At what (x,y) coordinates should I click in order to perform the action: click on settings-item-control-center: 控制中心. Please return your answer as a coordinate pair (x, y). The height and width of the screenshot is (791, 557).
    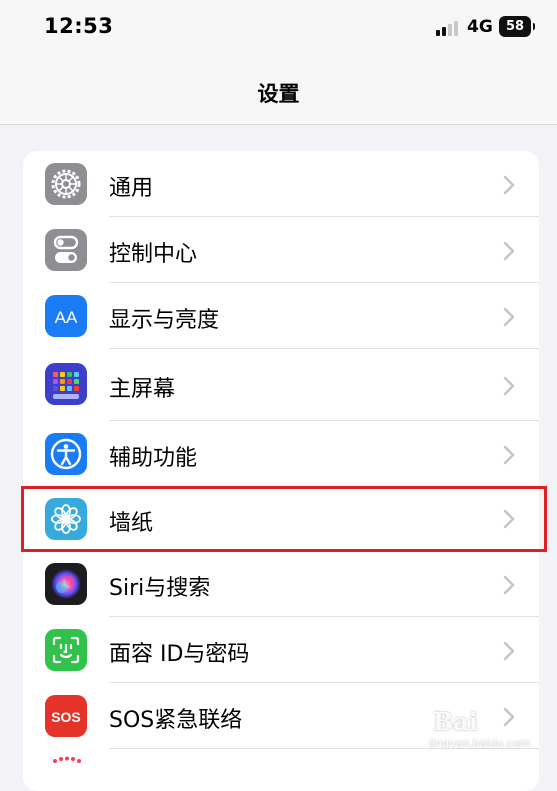
    Looking at the image, I should click on (281, 250).